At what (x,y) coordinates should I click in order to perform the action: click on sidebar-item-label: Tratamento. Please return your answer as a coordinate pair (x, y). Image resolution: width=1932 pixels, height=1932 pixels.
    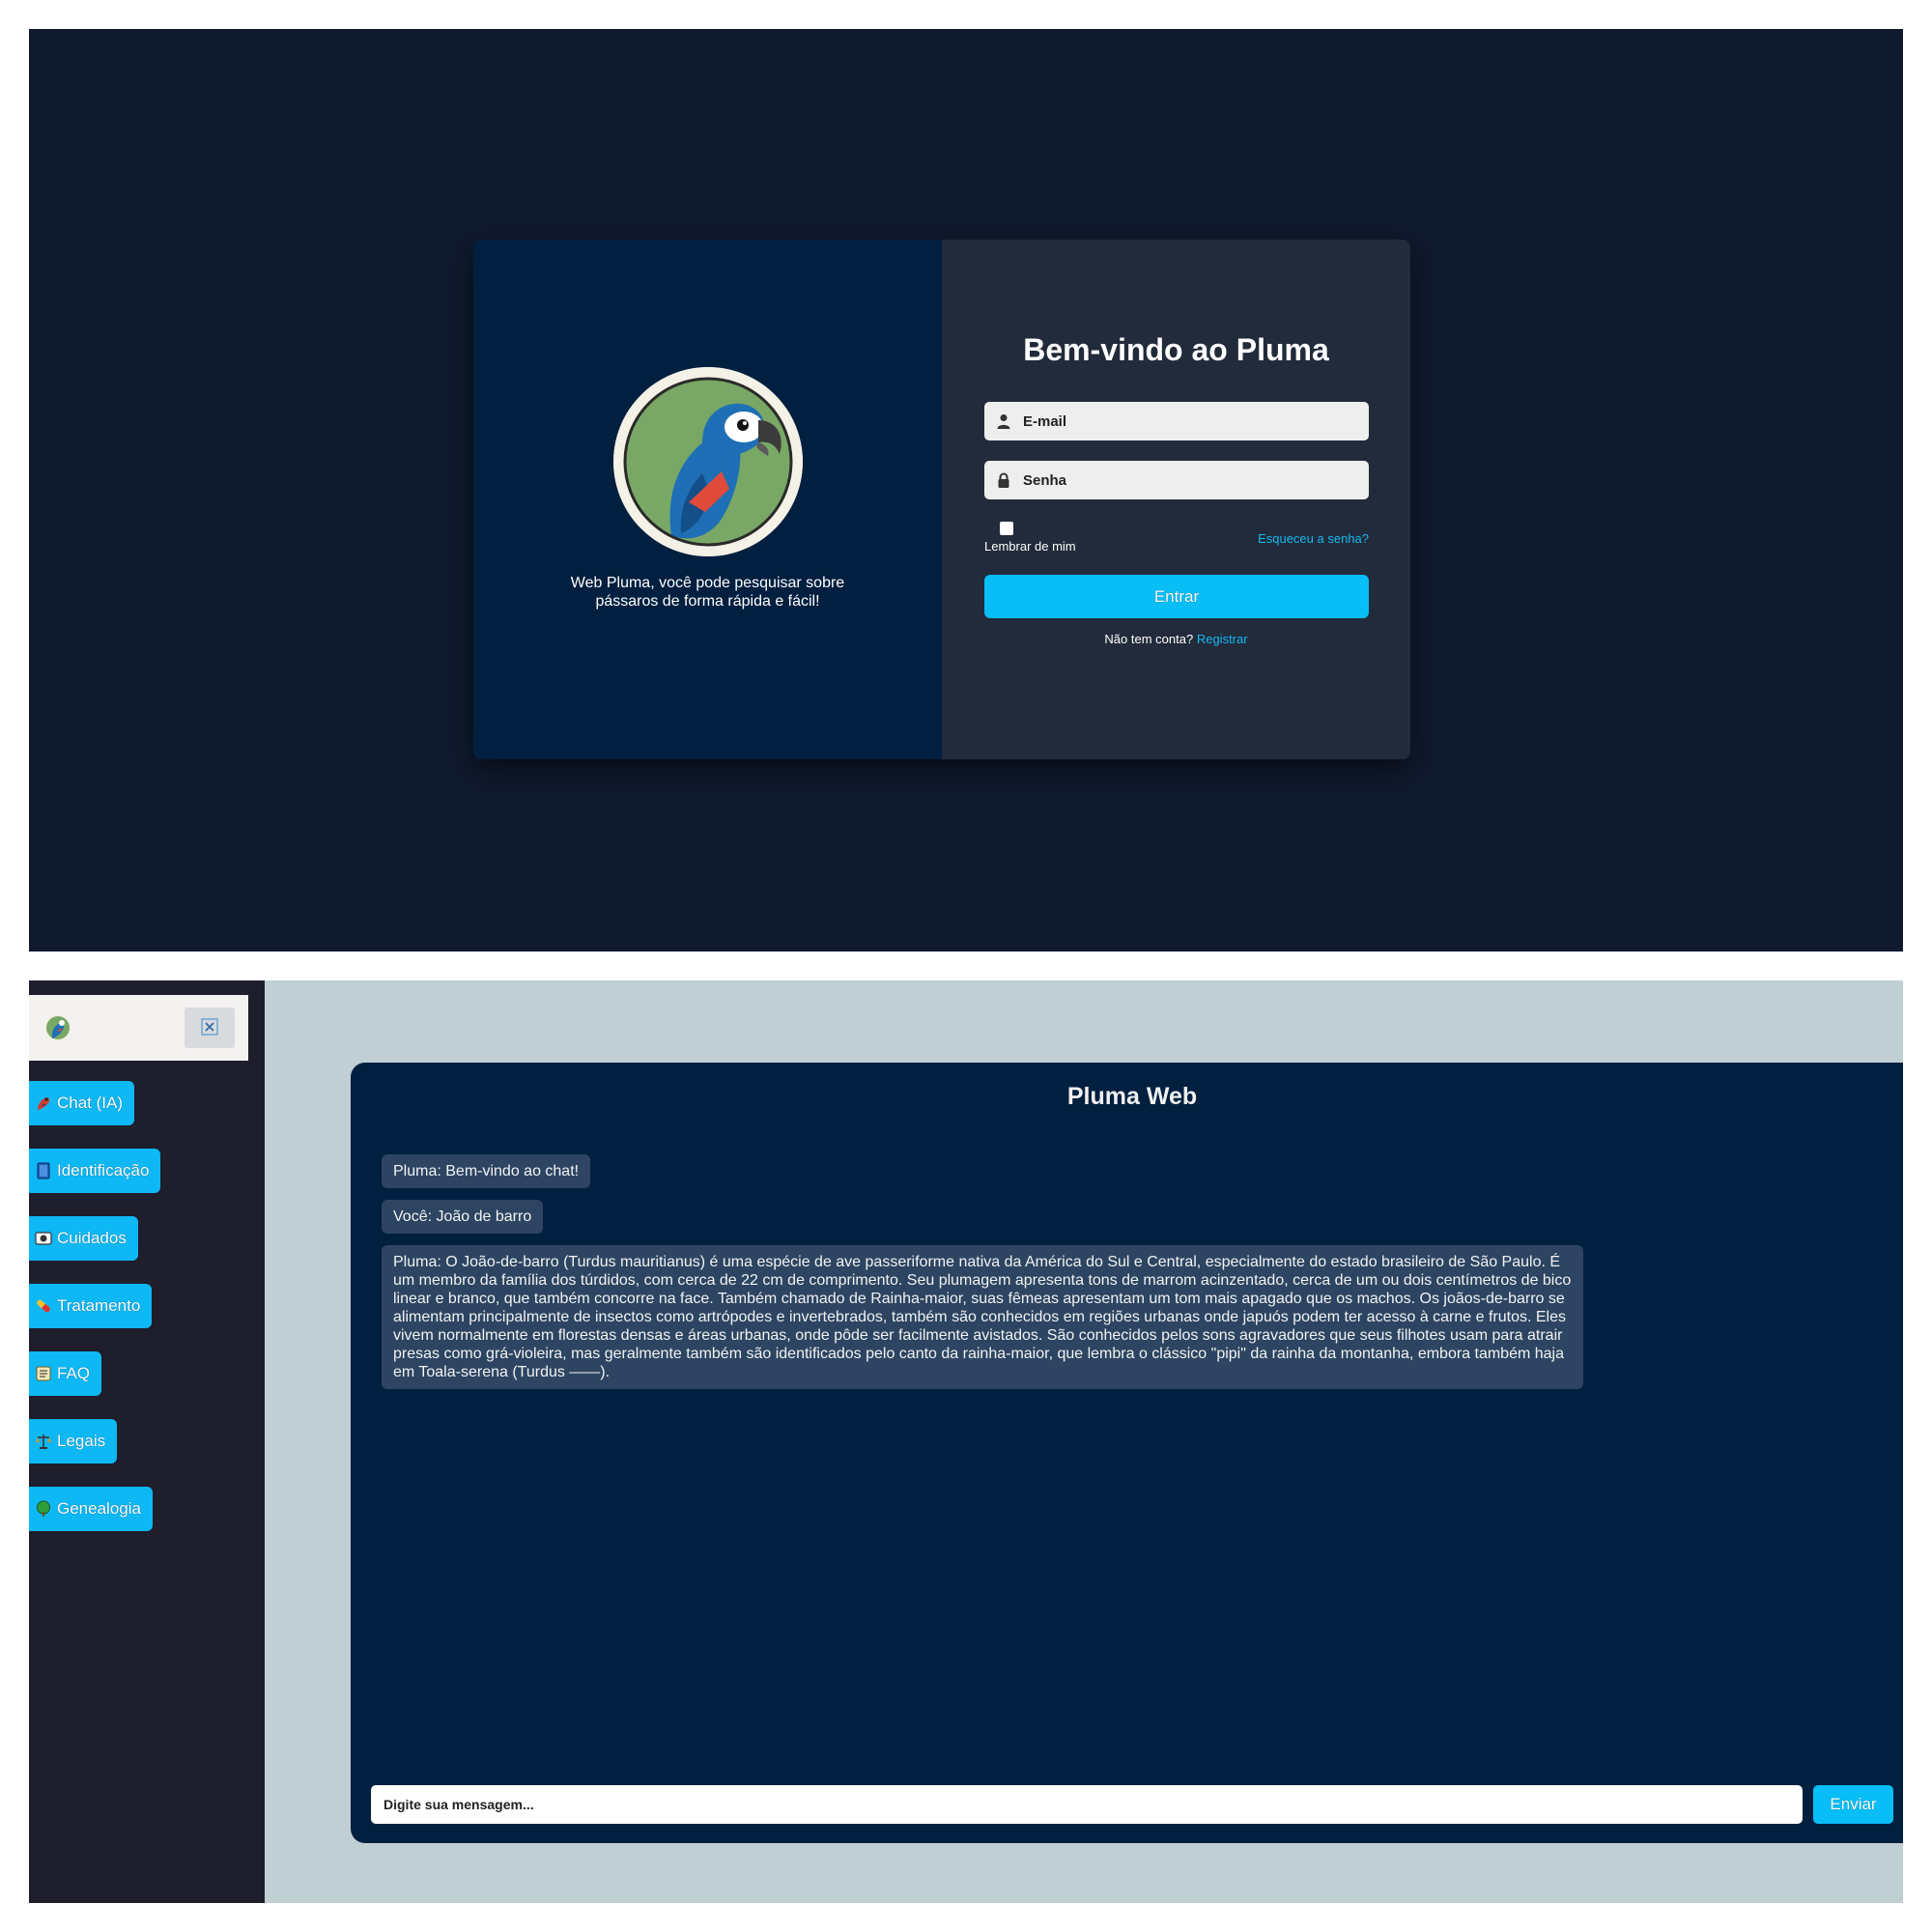
    Looking at the image, I should click on (99, 1305).